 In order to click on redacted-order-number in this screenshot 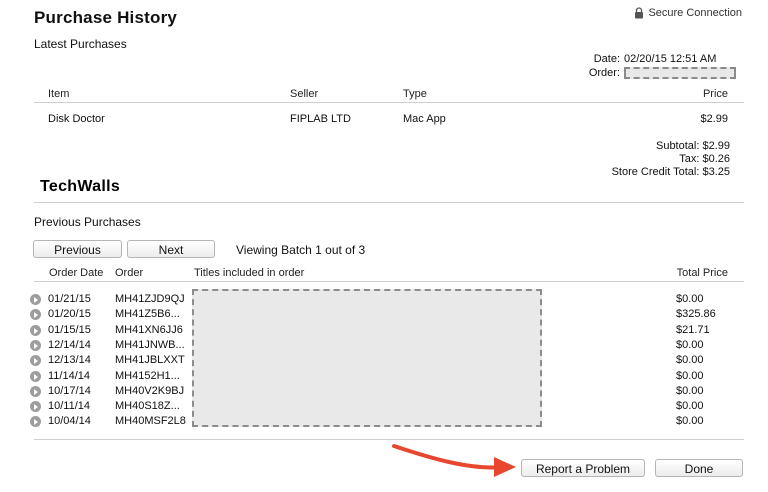, I will do `click(680, 73)`.